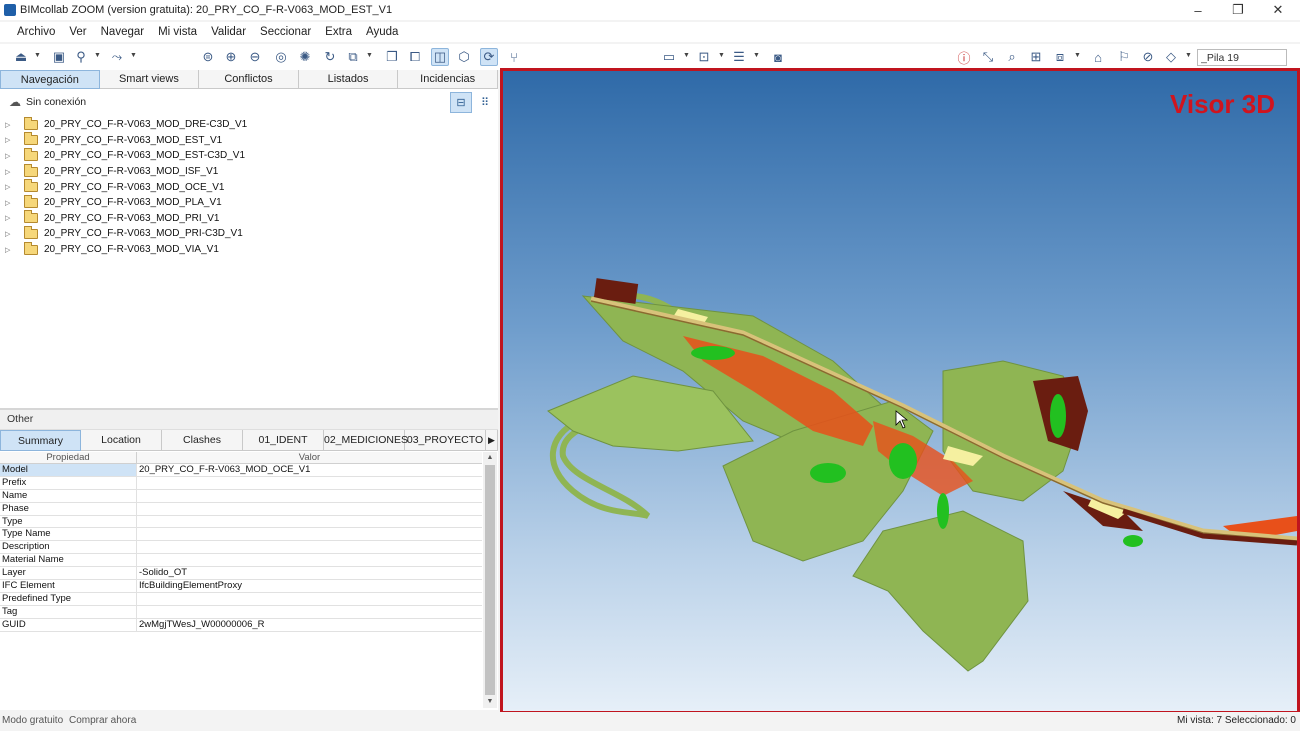  Describe the element at coordinates (1012, 57) in the screenshot. I see `search-3d-icon: ⌕` at that location.